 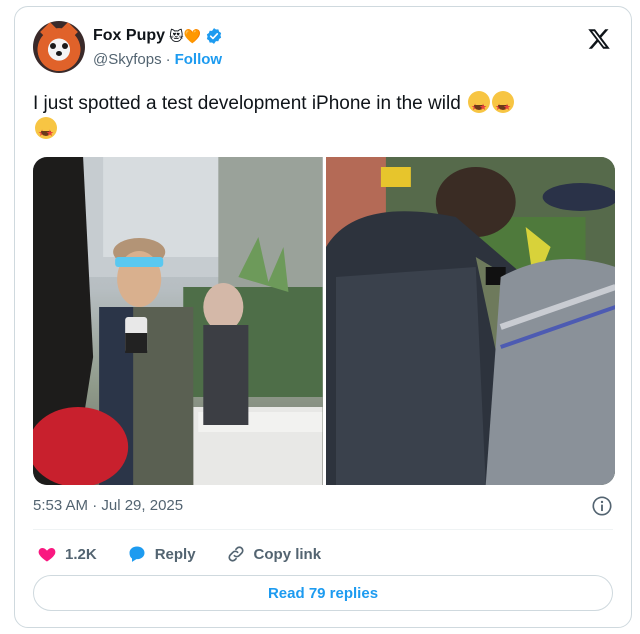 What do you see at coordinates (323, 529) in the screenshot?
I see `divider` at bounding box center [323, 529].